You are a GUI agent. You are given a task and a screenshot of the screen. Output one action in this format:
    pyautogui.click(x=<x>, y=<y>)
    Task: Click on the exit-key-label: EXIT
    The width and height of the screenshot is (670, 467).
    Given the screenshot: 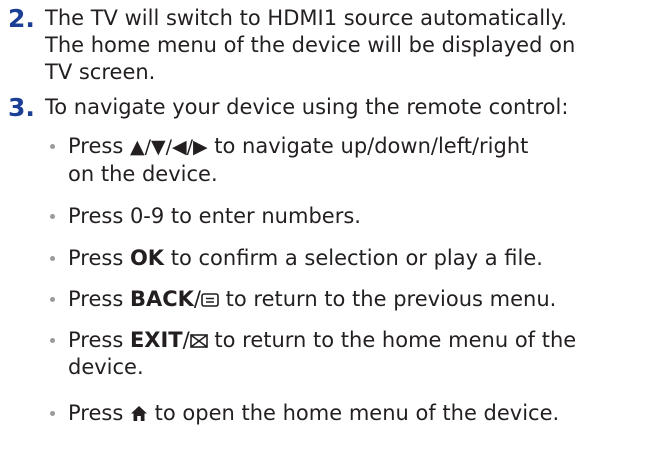 What is the action you would take?
    pyautogui.click(x=156, y=340)
    